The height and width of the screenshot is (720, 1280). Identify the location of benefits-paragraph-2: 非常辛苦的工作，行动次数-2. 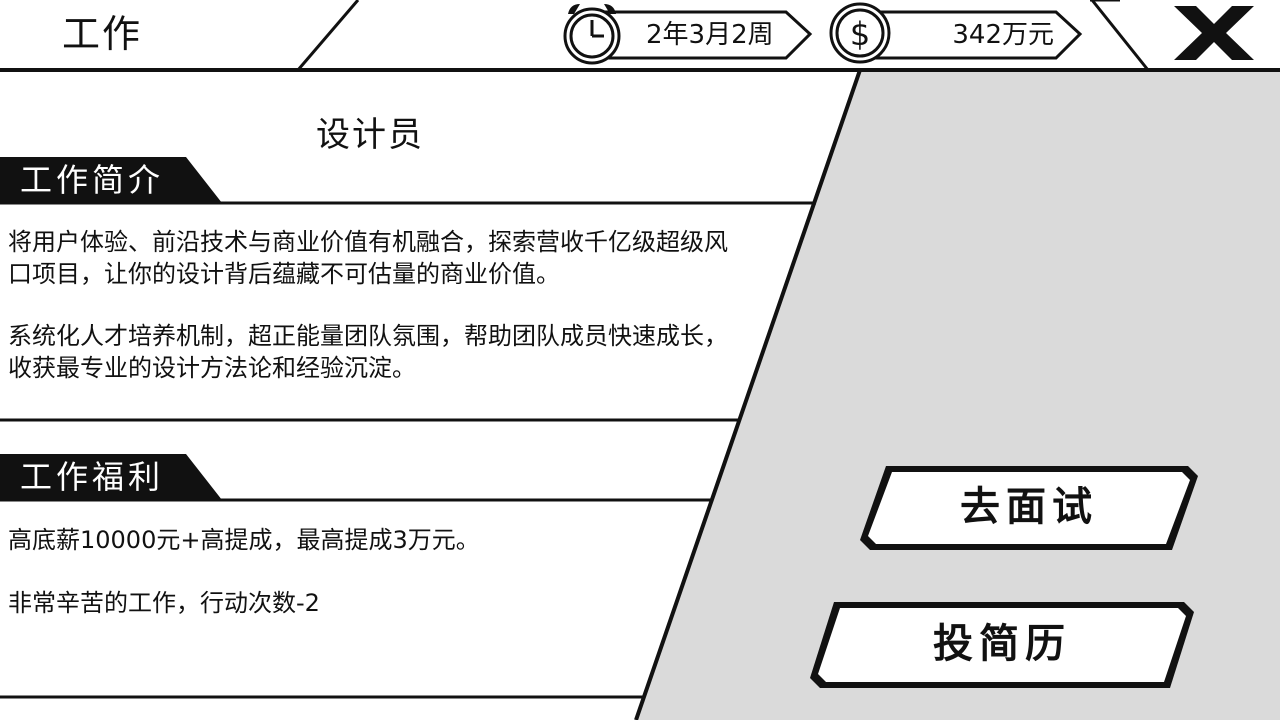
(164, 603).